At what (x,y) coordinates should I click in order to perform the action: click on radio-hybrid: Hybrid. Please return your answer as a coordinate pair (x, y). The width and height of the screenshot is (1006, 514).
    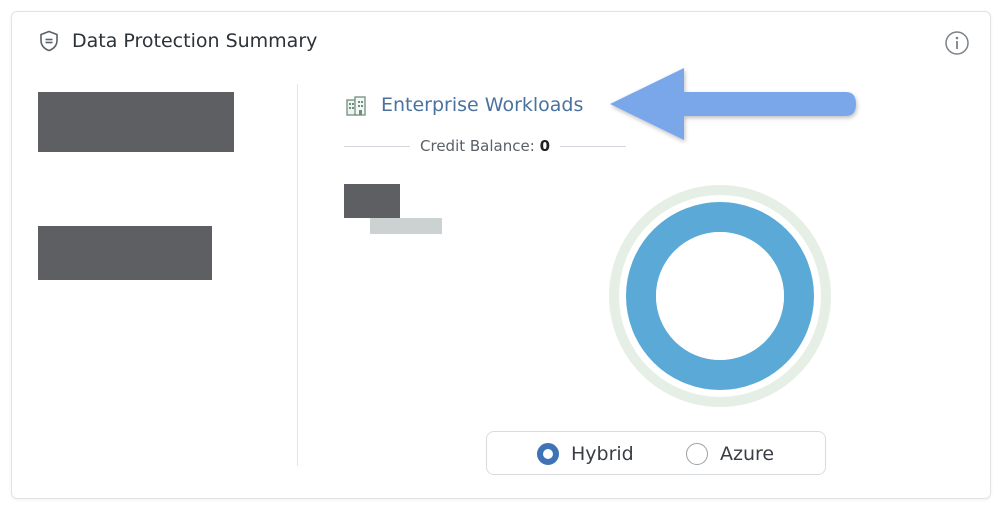
    Looking at the image, I should click on (585, 454).